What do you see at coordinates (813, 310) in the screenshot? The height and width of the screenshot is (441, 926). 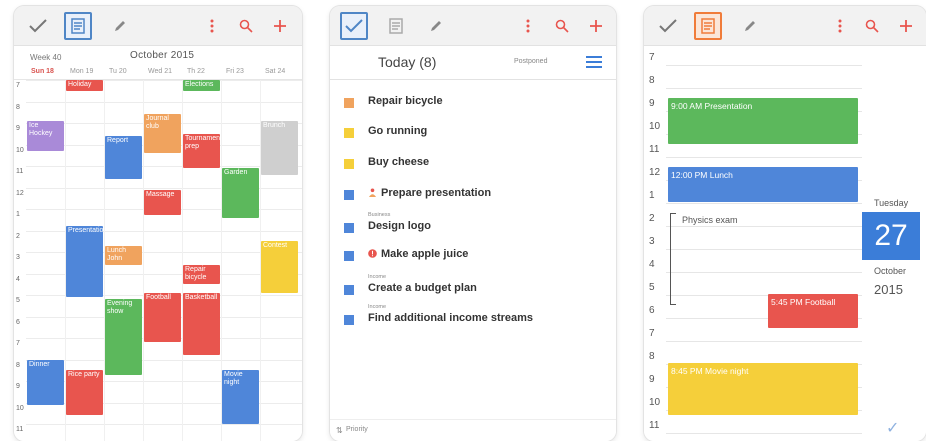 I see `calendar-event: 5:45 PM Football` at bounding box center [813, 310].